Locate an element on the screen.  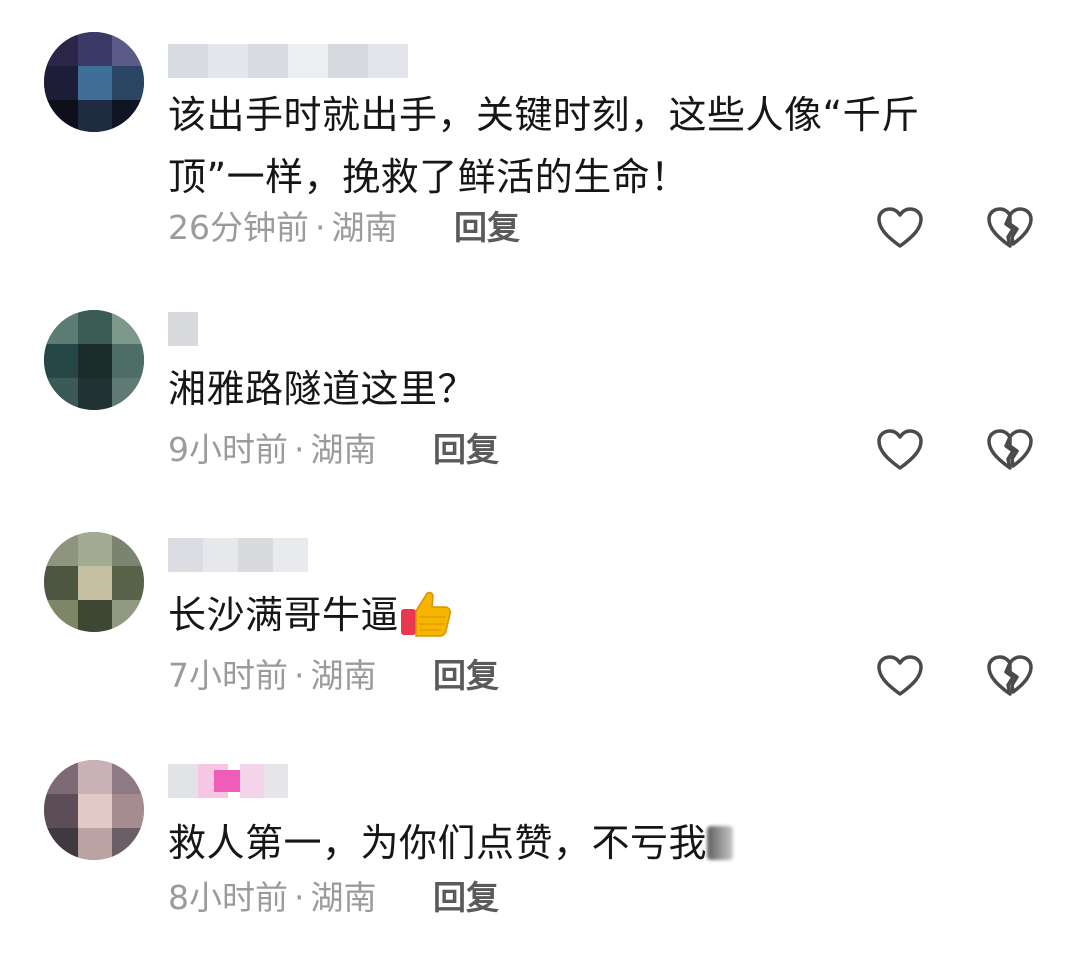
comment-text-line: 救人第一，为你们点赞，不亏我 is located at coordinates (438, 843).